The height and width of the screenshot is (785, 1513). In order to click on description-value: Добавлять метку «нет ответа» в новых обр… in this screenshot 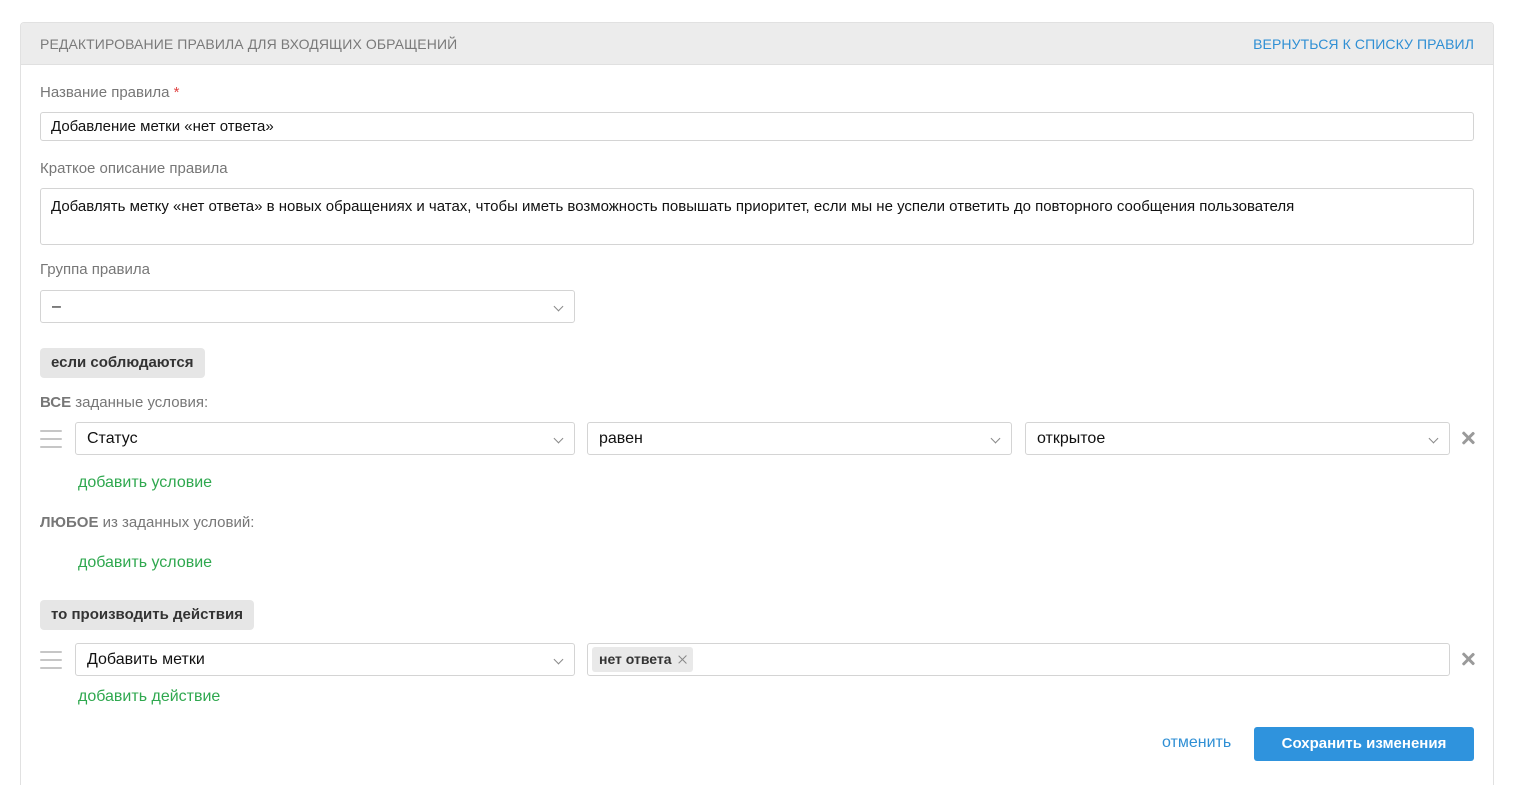, I will do `click(673, 206)`.